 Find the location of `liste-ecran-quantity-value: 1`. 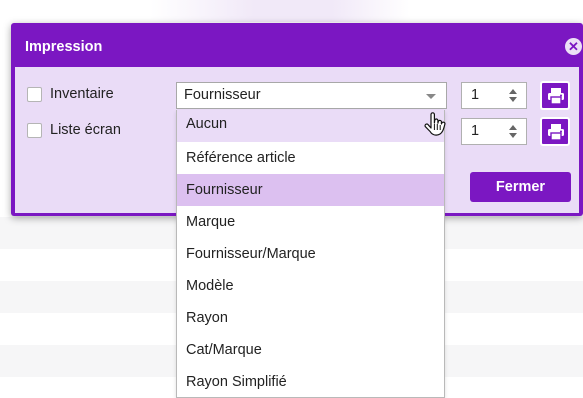

liste-ecran-quantity-value: 1 is located at coordinates (475, 131).